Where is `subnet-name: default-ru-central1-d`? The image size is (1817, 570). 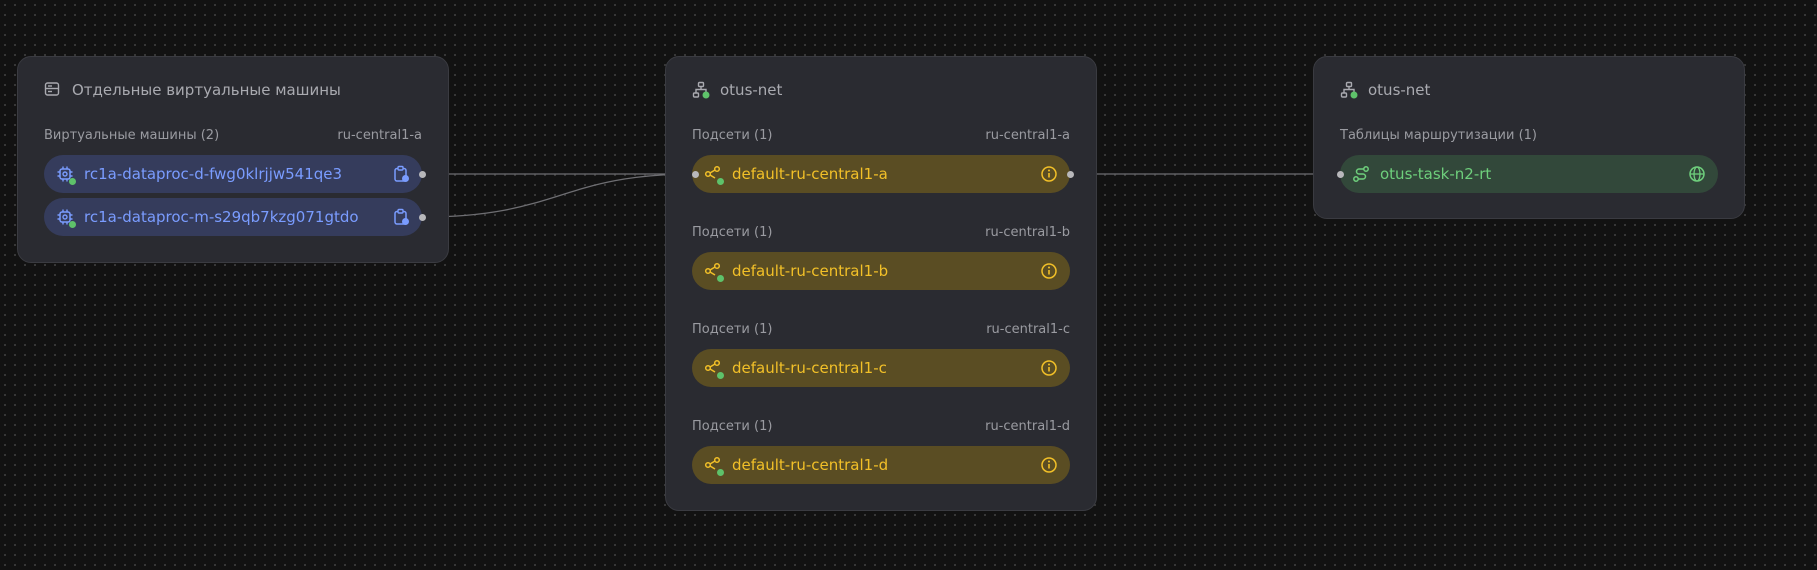
subnet-name: default-ru-central1-d is located at coordinates (810, 465).